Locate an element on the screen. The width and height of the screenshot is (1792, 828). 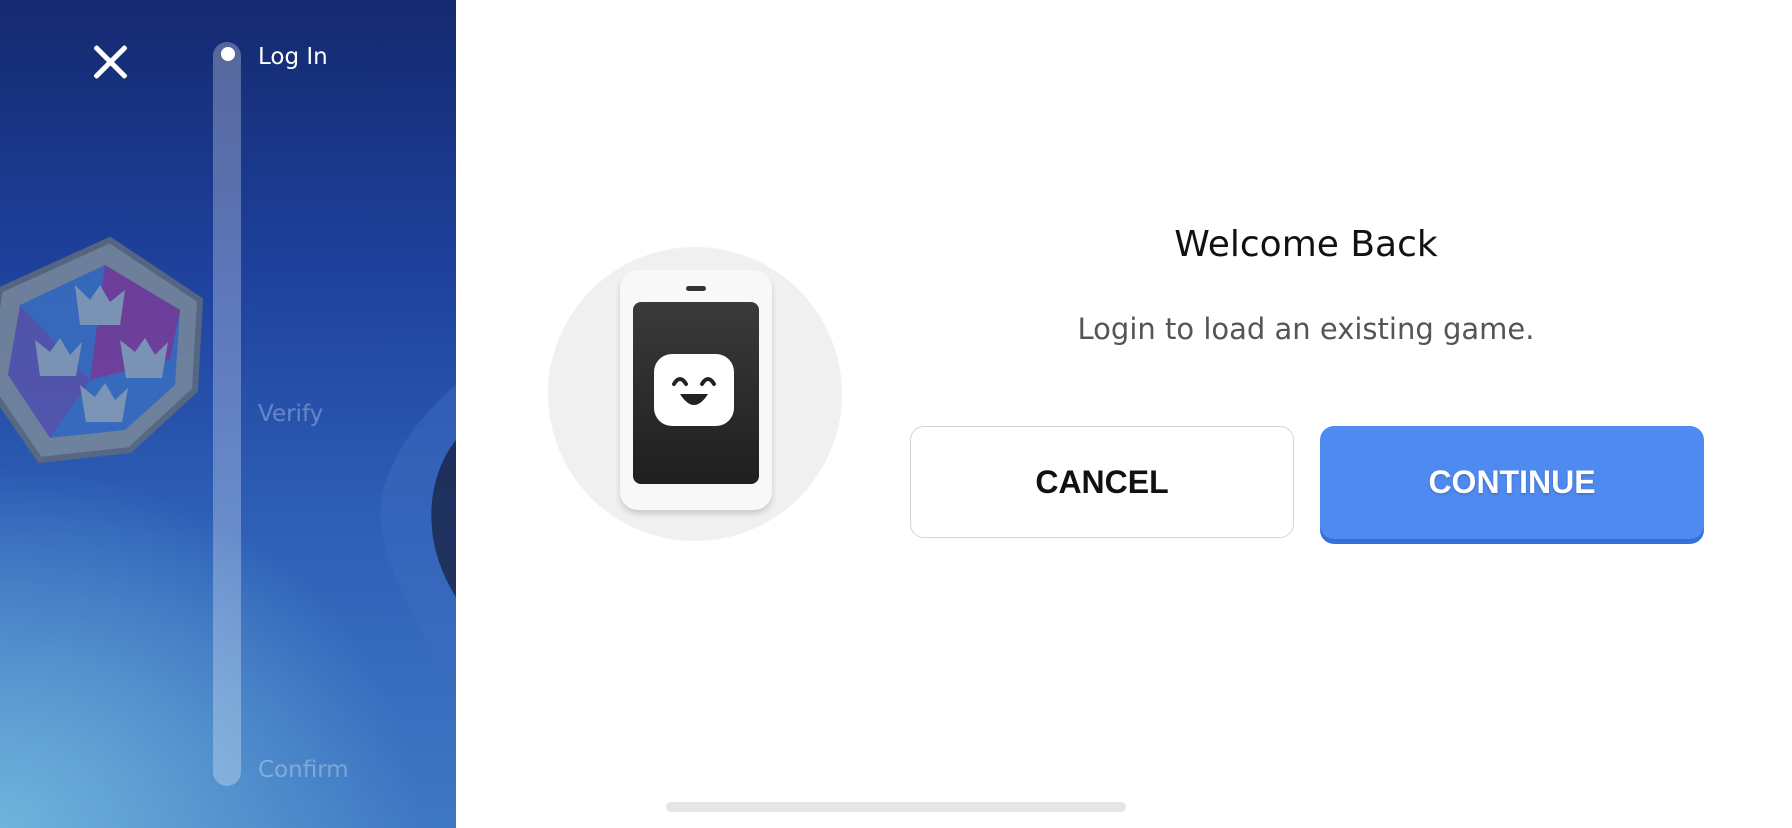
home-indicator is located at coordinates (896, 807).